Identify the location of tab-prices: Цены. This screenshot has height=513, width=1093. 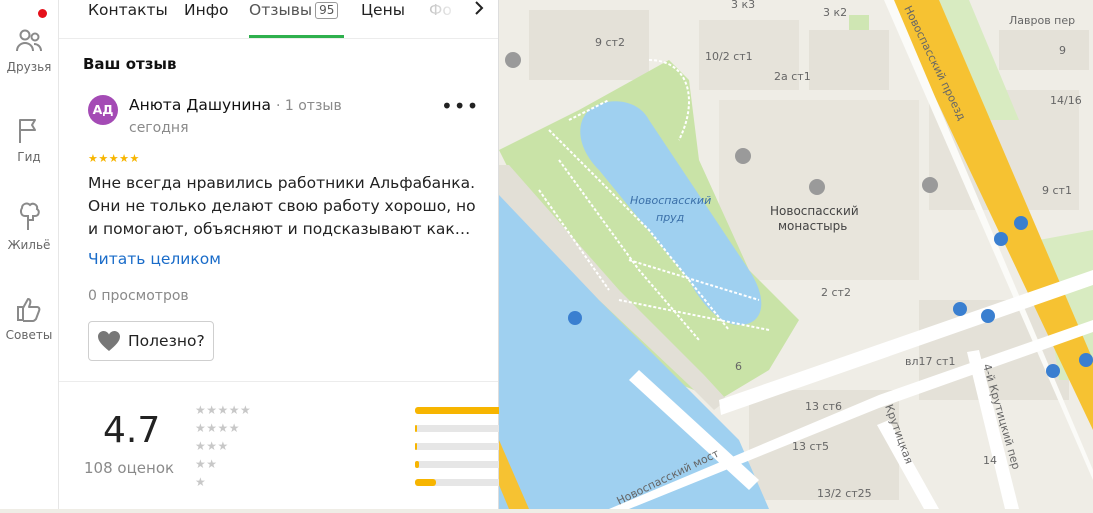
(383, 19).